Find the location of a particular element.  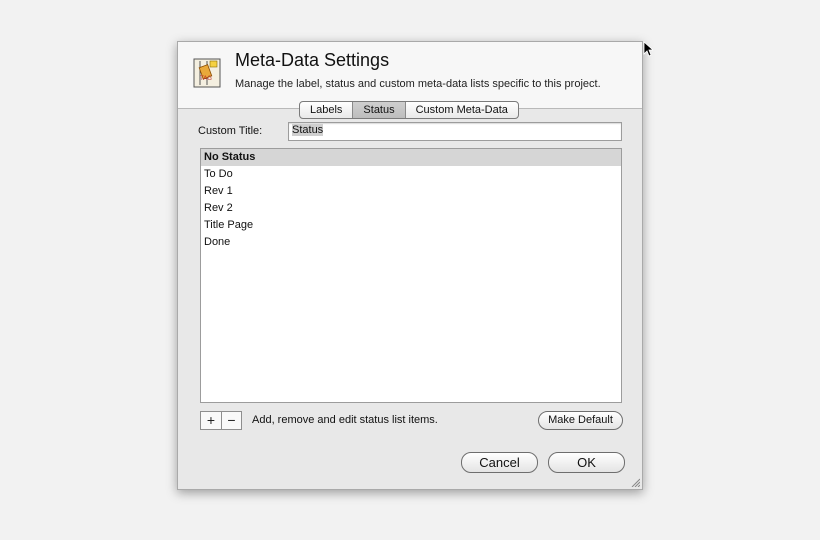

ok-button: OK is located at coordinates (586, 462).